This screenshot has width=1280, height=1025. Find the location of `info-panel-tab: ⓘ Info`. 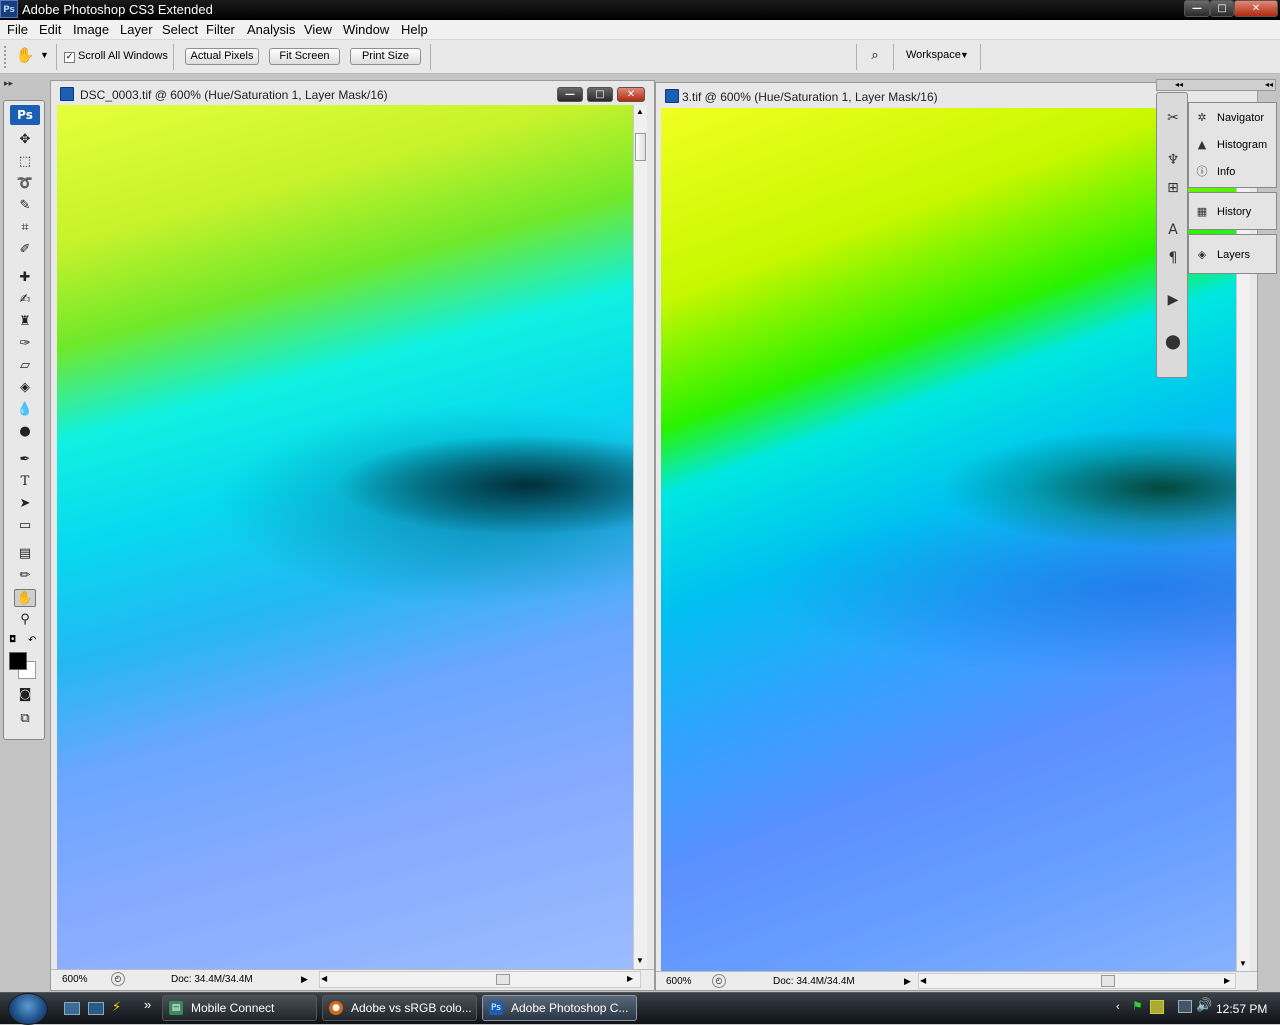

info-panel-tab: ⓘ Info is located at coordinates (1235, 172).